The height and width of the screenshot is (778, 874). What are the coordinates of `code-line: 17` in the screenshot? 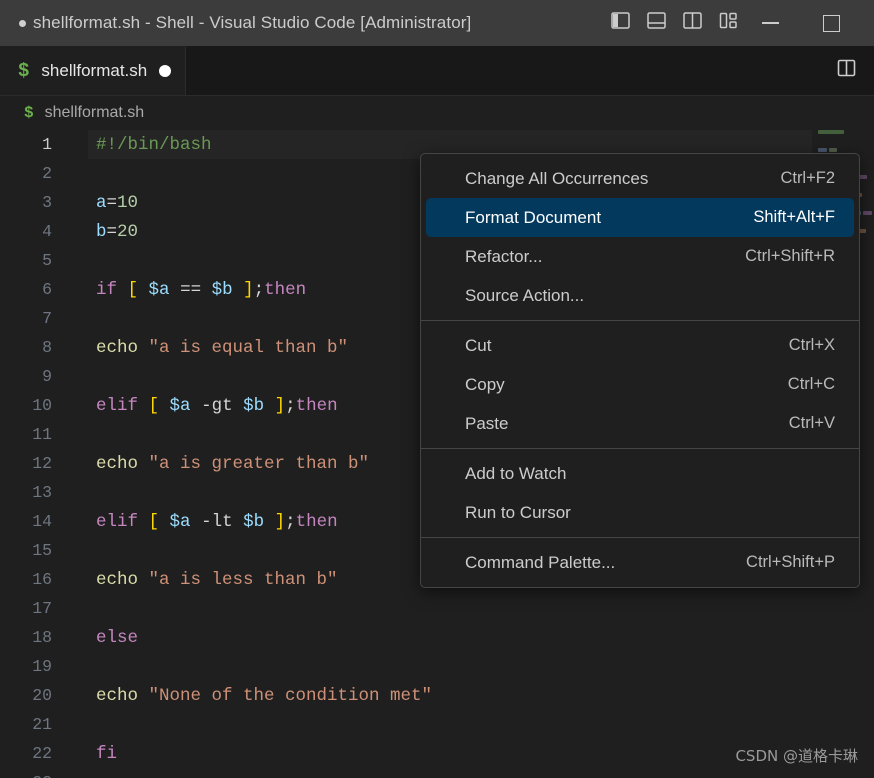 It's located at (437, 608).